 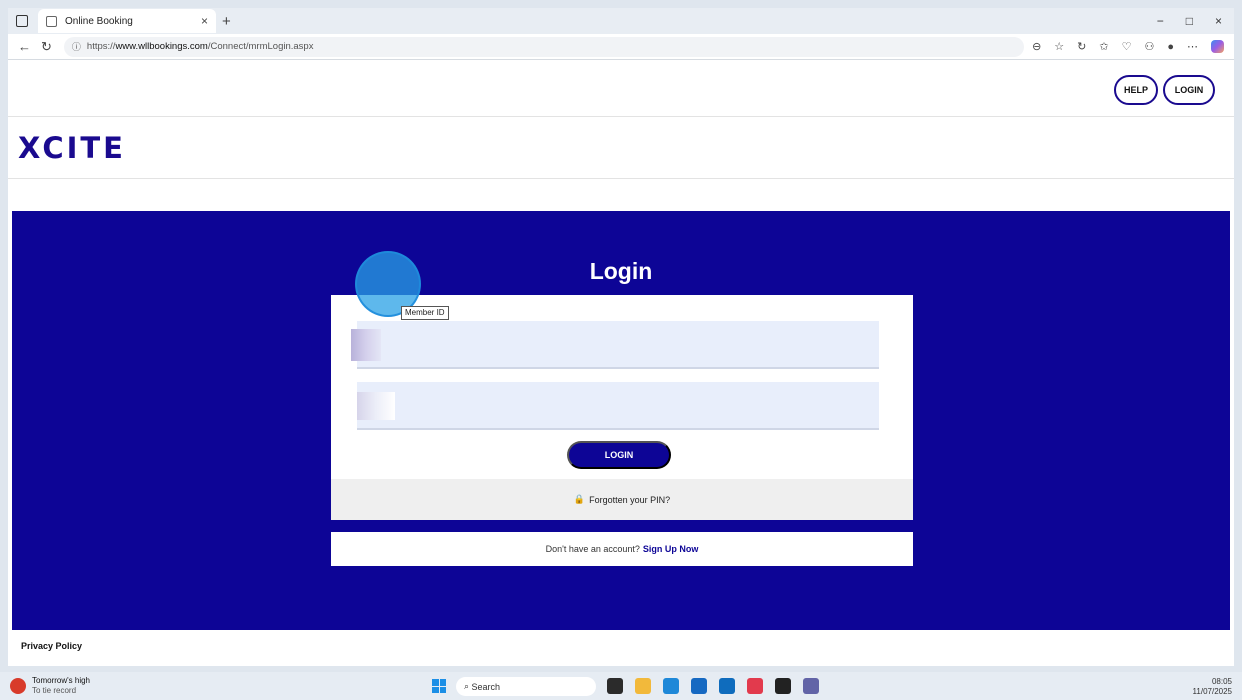 What do you see at coordinates (468, 686) in the screenshot?
I see `search-icon: ⌕` at bounding box center [468, 686].